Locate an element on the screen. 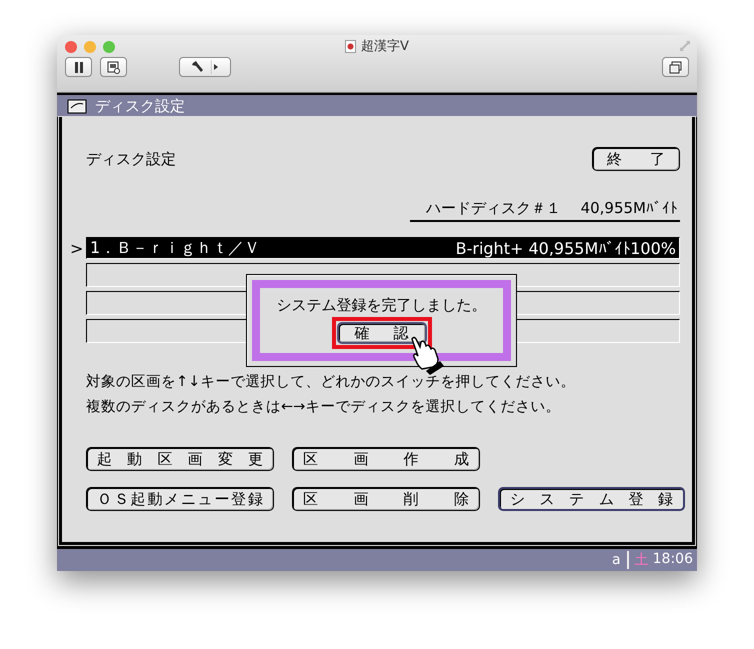 The height and width of the screenshot is (649, 754). weekday: 土 is located at coordinates (641, 560).